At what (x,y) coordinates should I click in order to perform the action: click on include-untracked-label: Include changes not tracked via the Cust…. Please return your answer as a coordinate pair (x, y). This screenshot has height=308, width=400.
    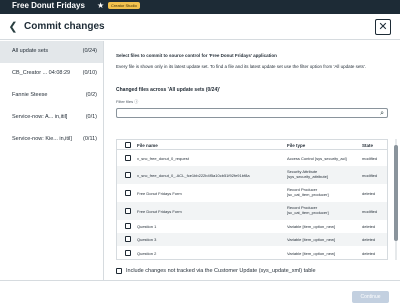
    Looking at the image, I should click on (221, 271).